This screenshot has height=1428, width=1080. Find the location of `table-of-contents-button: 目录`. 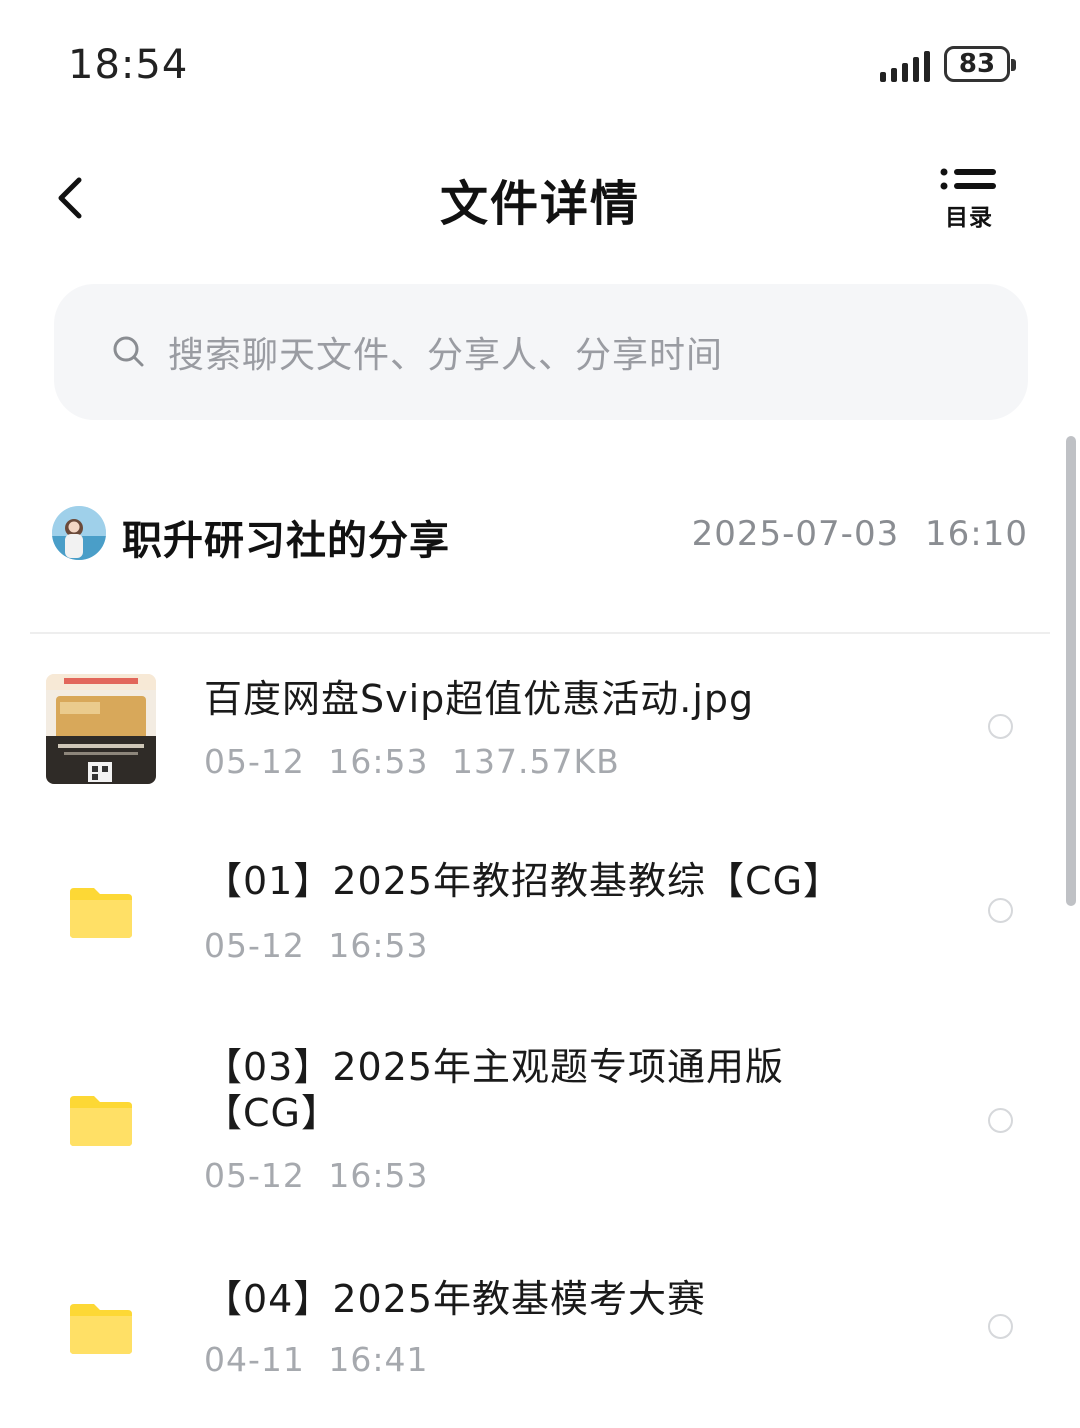

table-of-contents-button: 目录 is located at coordinates (969, 199).